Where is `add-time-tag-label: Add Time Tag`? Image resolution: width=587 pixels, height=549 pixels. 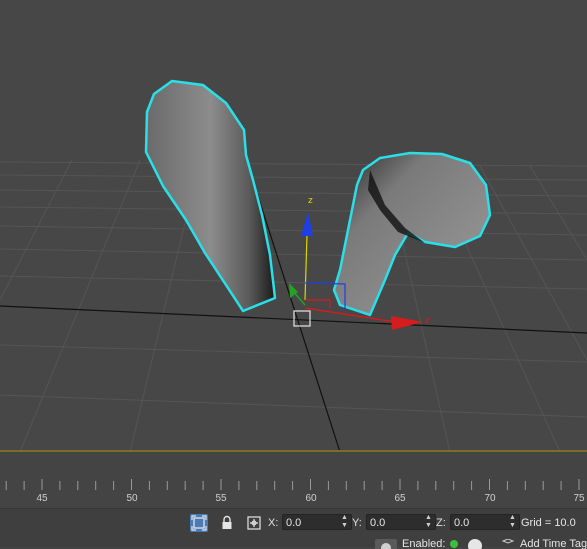
add-time-tag-label: Add Time Tag is located at coordinates (553, 544).